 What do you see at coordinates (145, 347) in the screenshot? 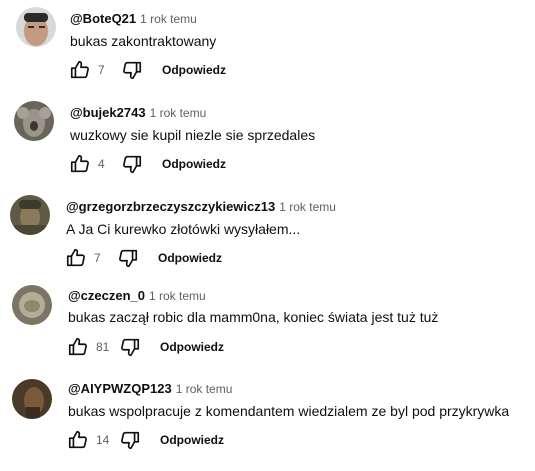
I see `comment-actions: 81 Odpowiedz` at bounding box center [145, 347].